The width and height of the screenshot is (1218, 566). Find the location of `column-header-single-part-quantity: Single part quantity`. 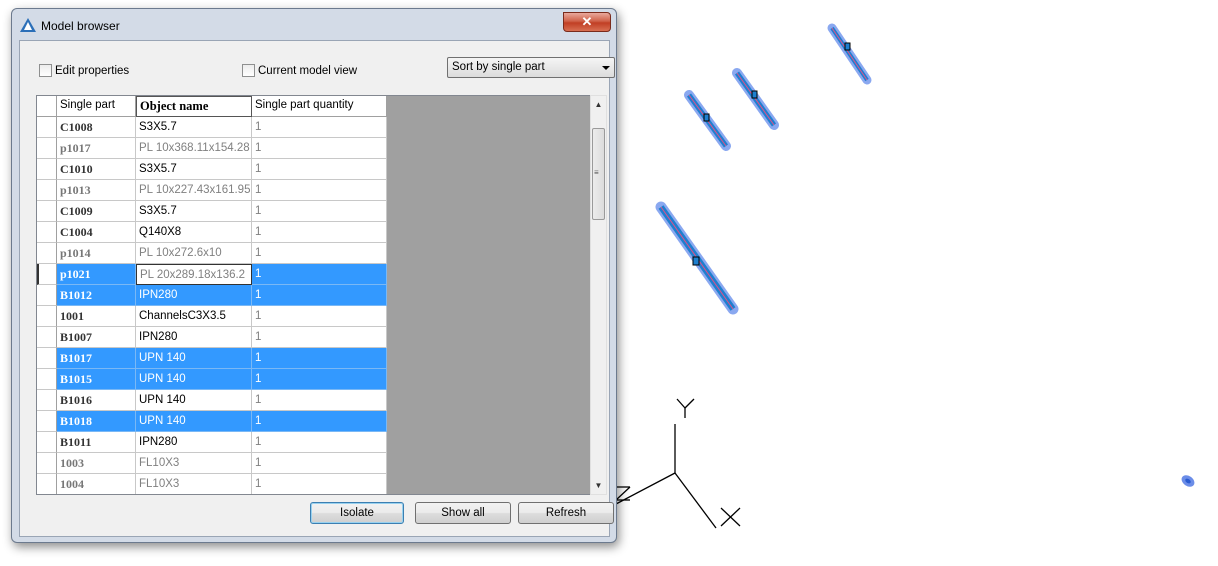

column-header-single-part-quantity: Single part quantity is located at coordinates (319, 106).